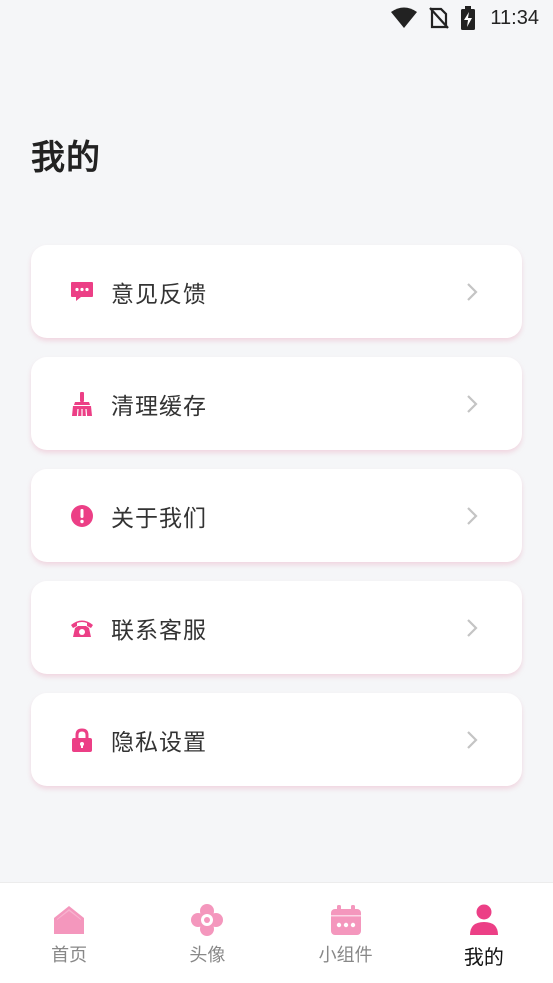 The image size is (553, 983). What do you see at coordinates (276, 18) in the screenshot?
I see `status-bar: 11:34` at bounding box center [276, 18].